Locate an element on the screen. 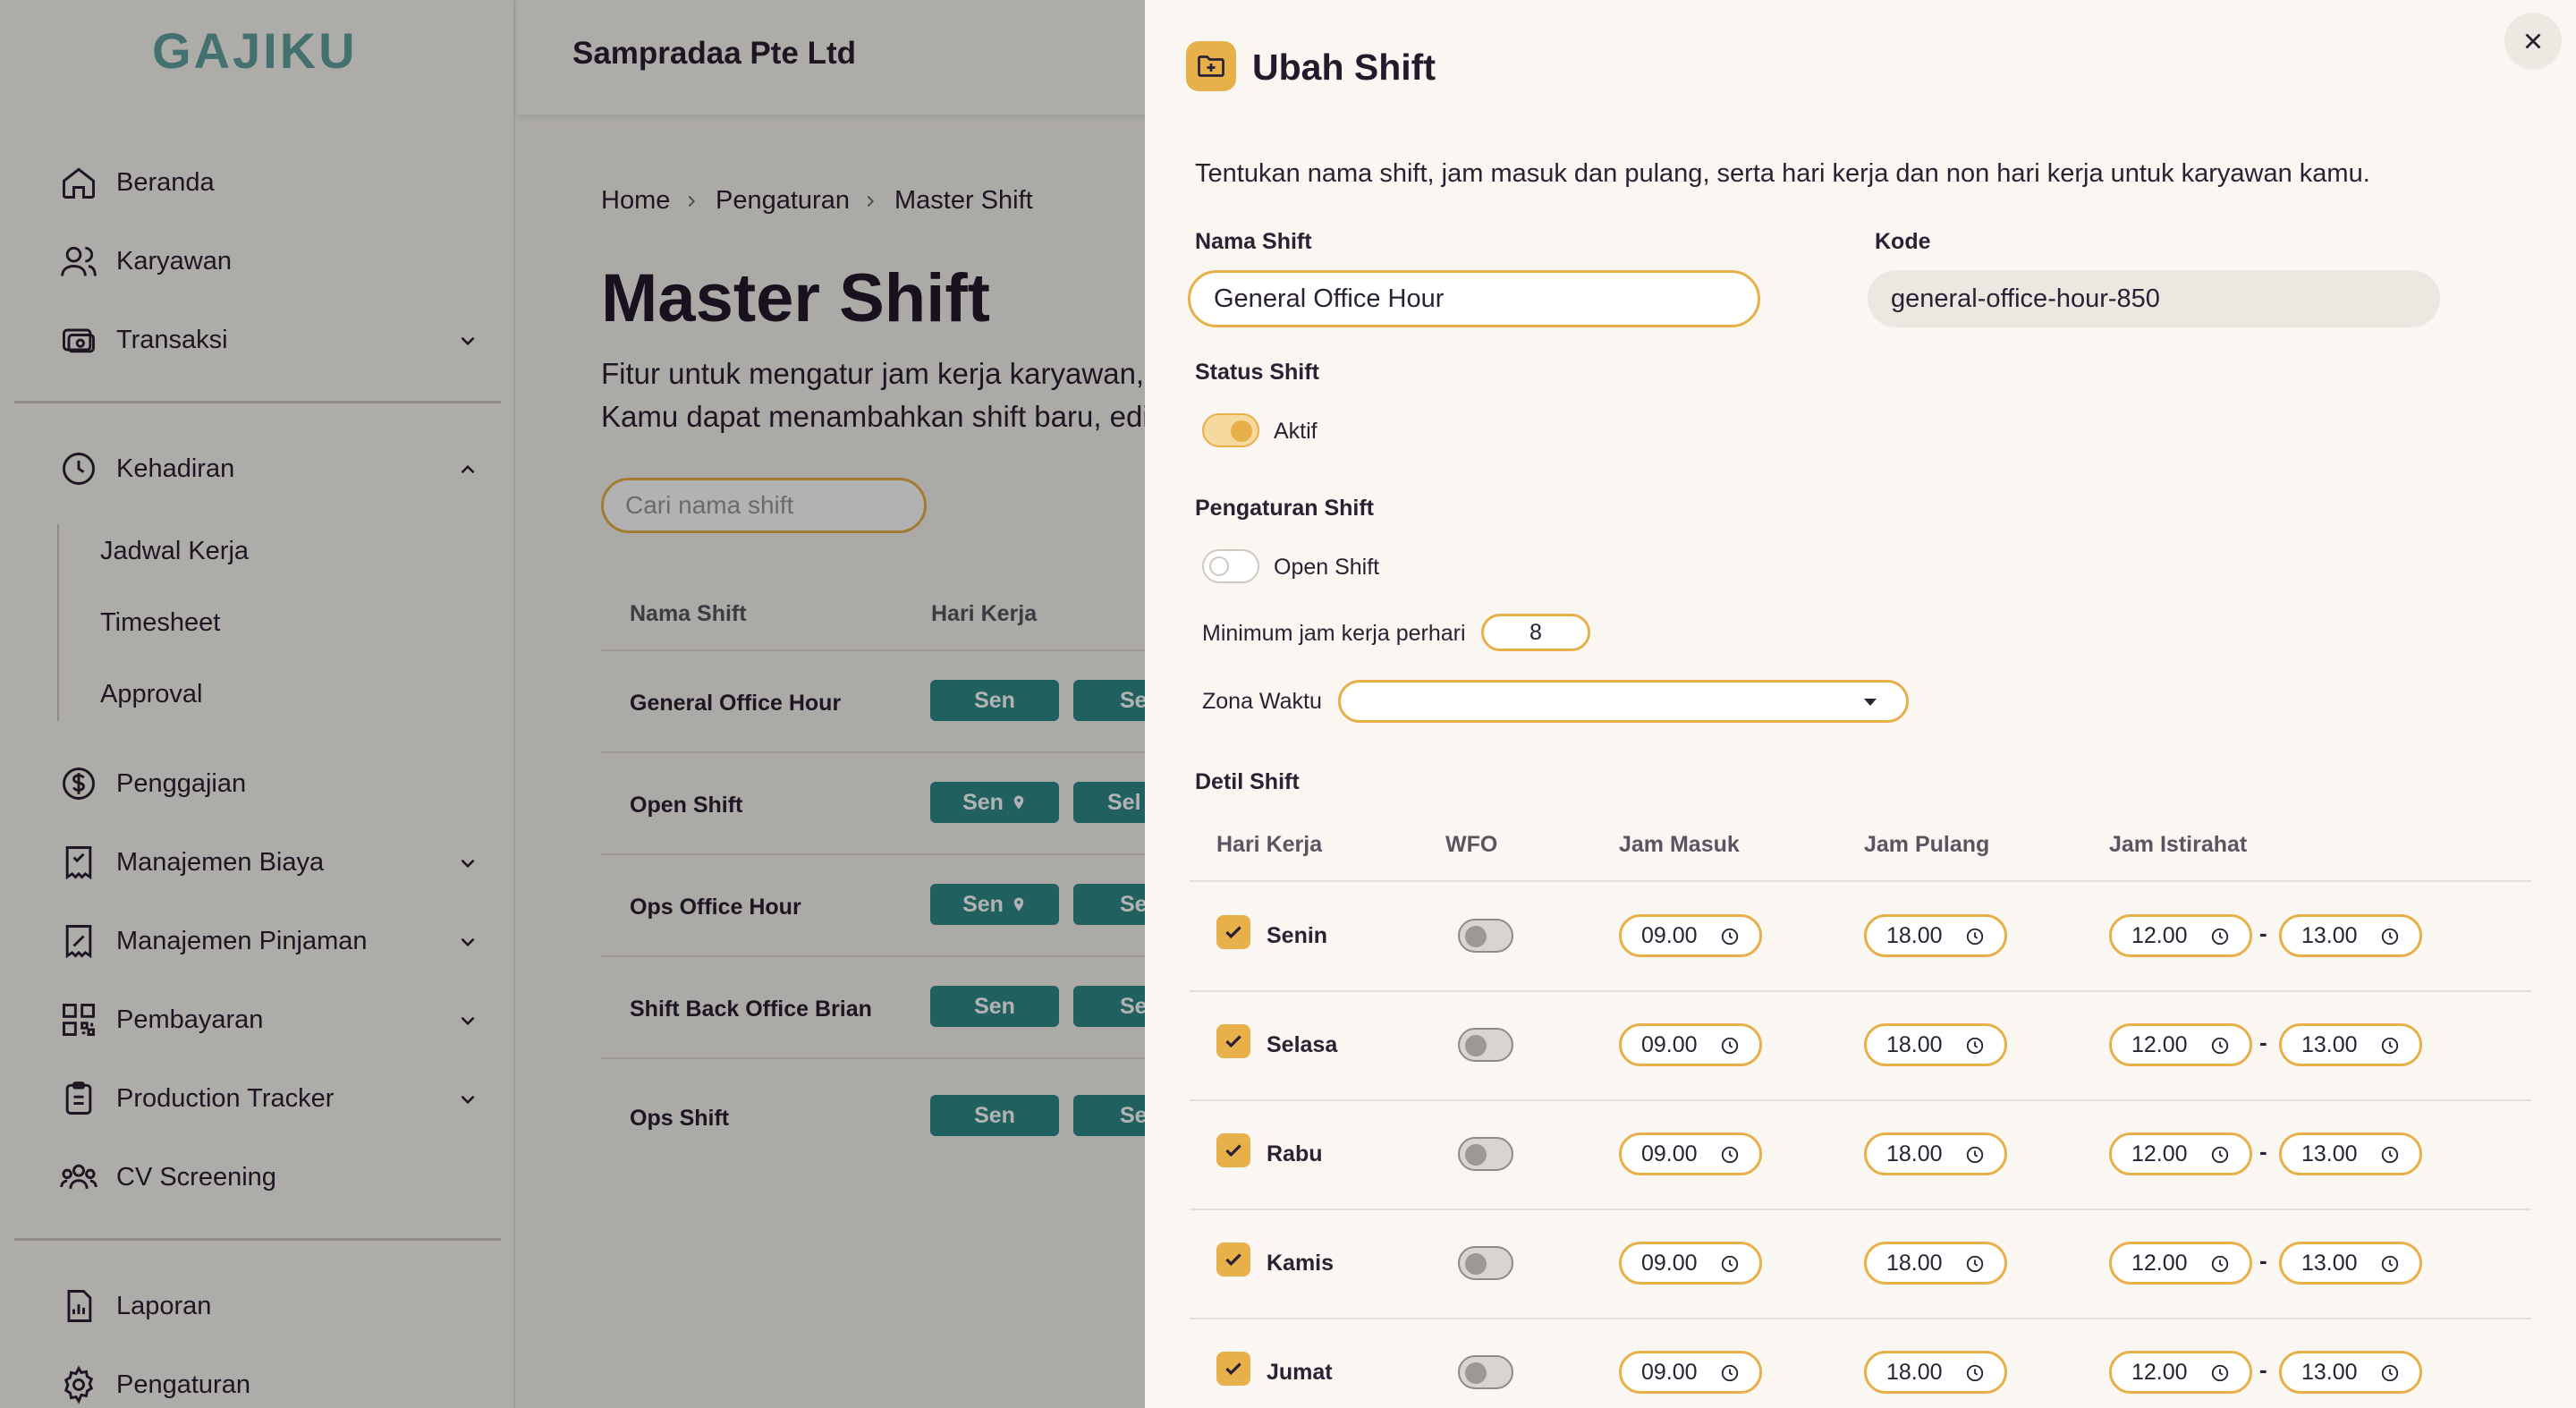 The image size is (2576, 1408). day-label: Senin is located at coordinates (1297, 936).